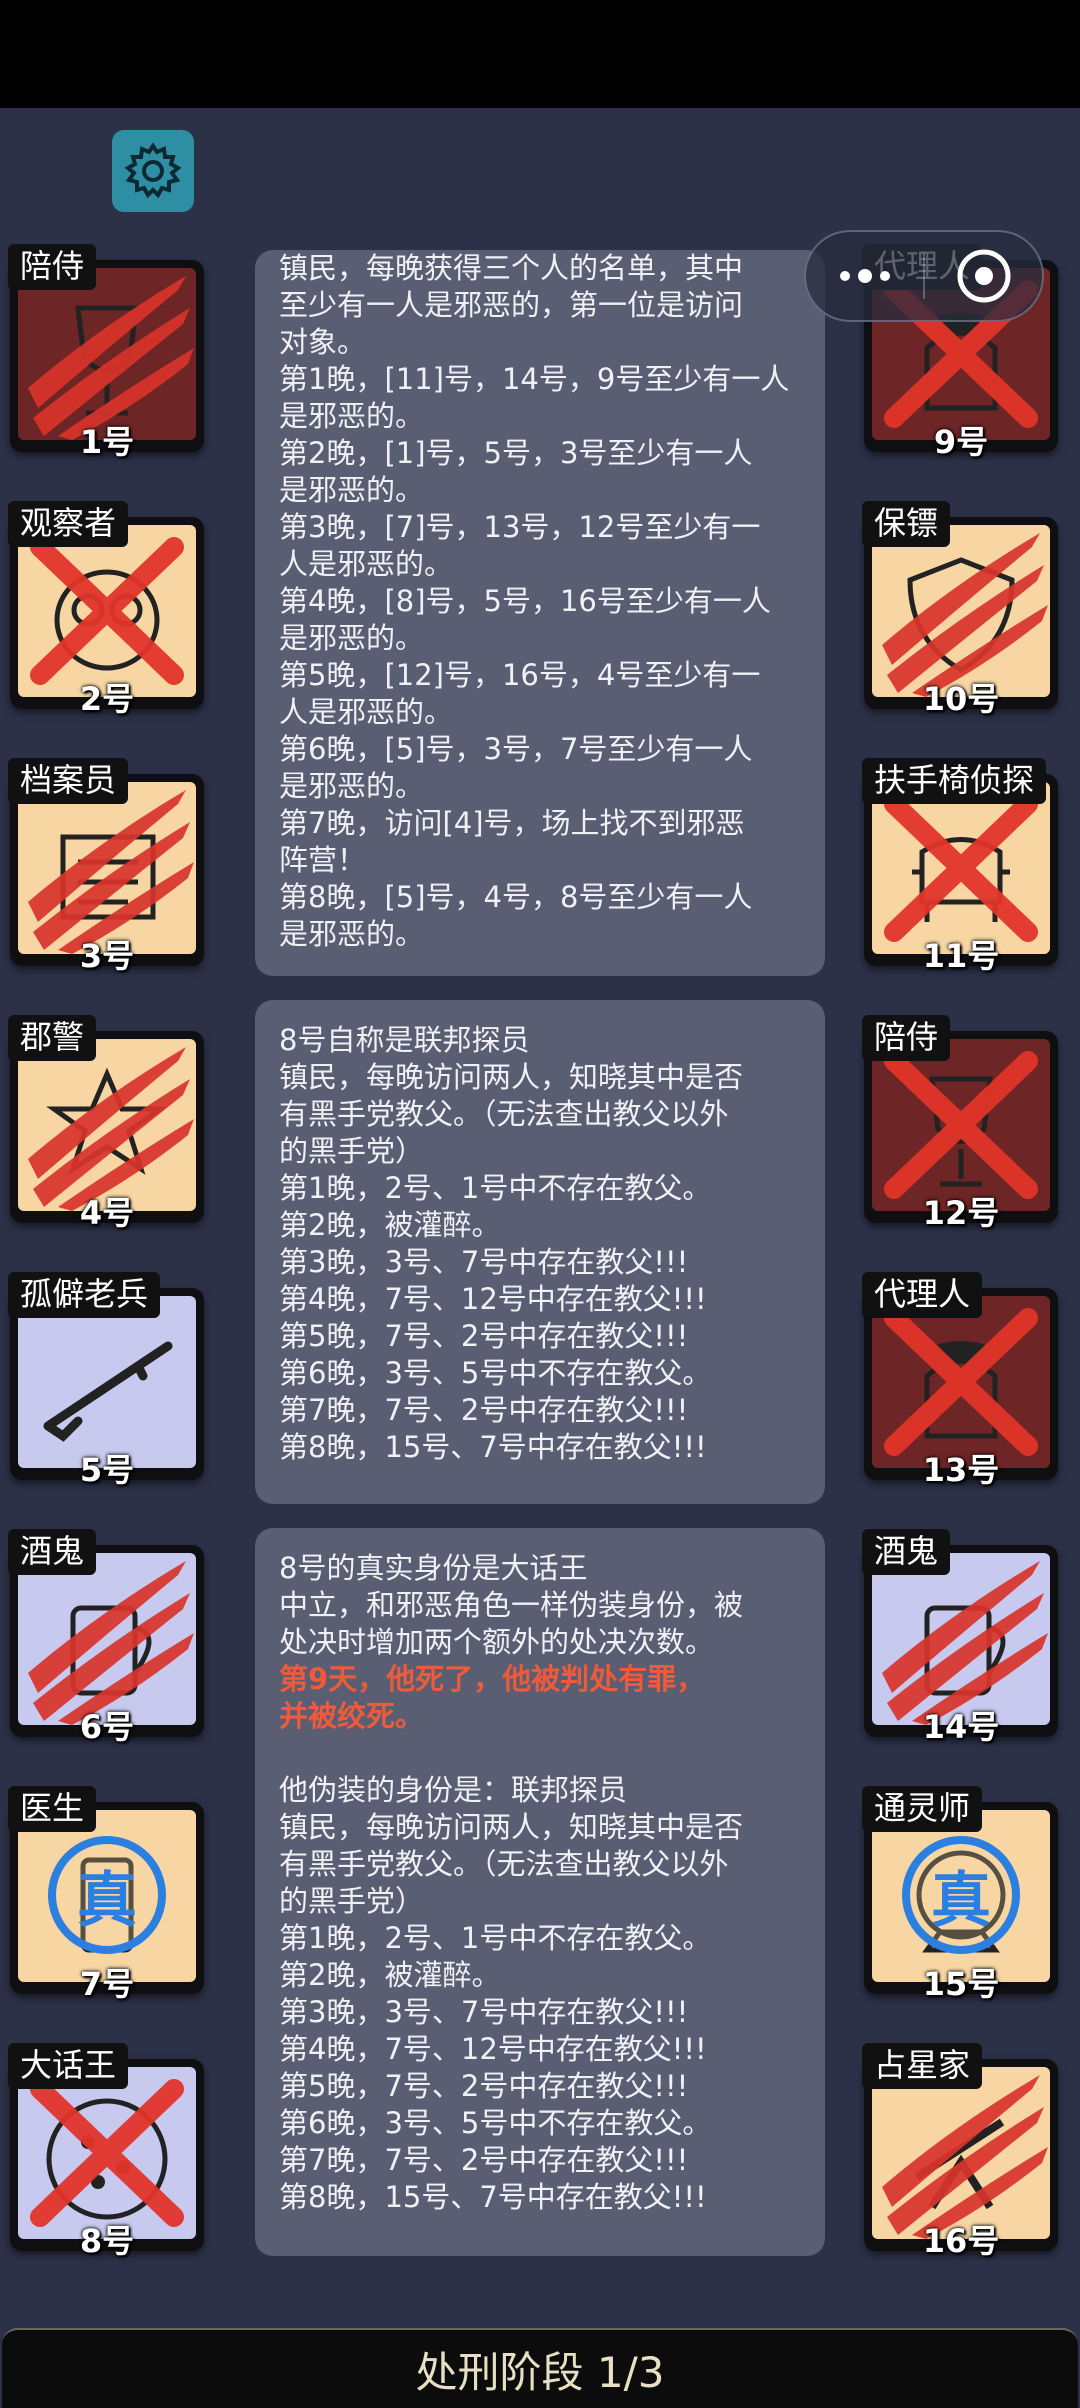 This screenshot has width=1080, height=2408. What do you see at coordinates (107, 1984) in the screenshot?
I see `player-number: 7号` at bounding box center [107, 1984].